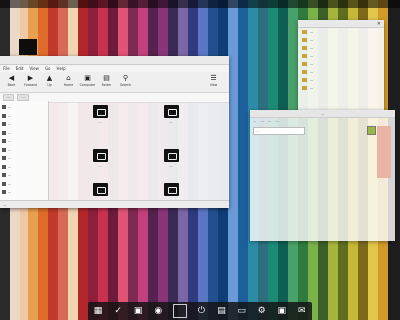  What do you see at coordinates (98, 311) in the screenshot?
I see `image-viewer-icon: ▦` at bounding box center [98, 311].